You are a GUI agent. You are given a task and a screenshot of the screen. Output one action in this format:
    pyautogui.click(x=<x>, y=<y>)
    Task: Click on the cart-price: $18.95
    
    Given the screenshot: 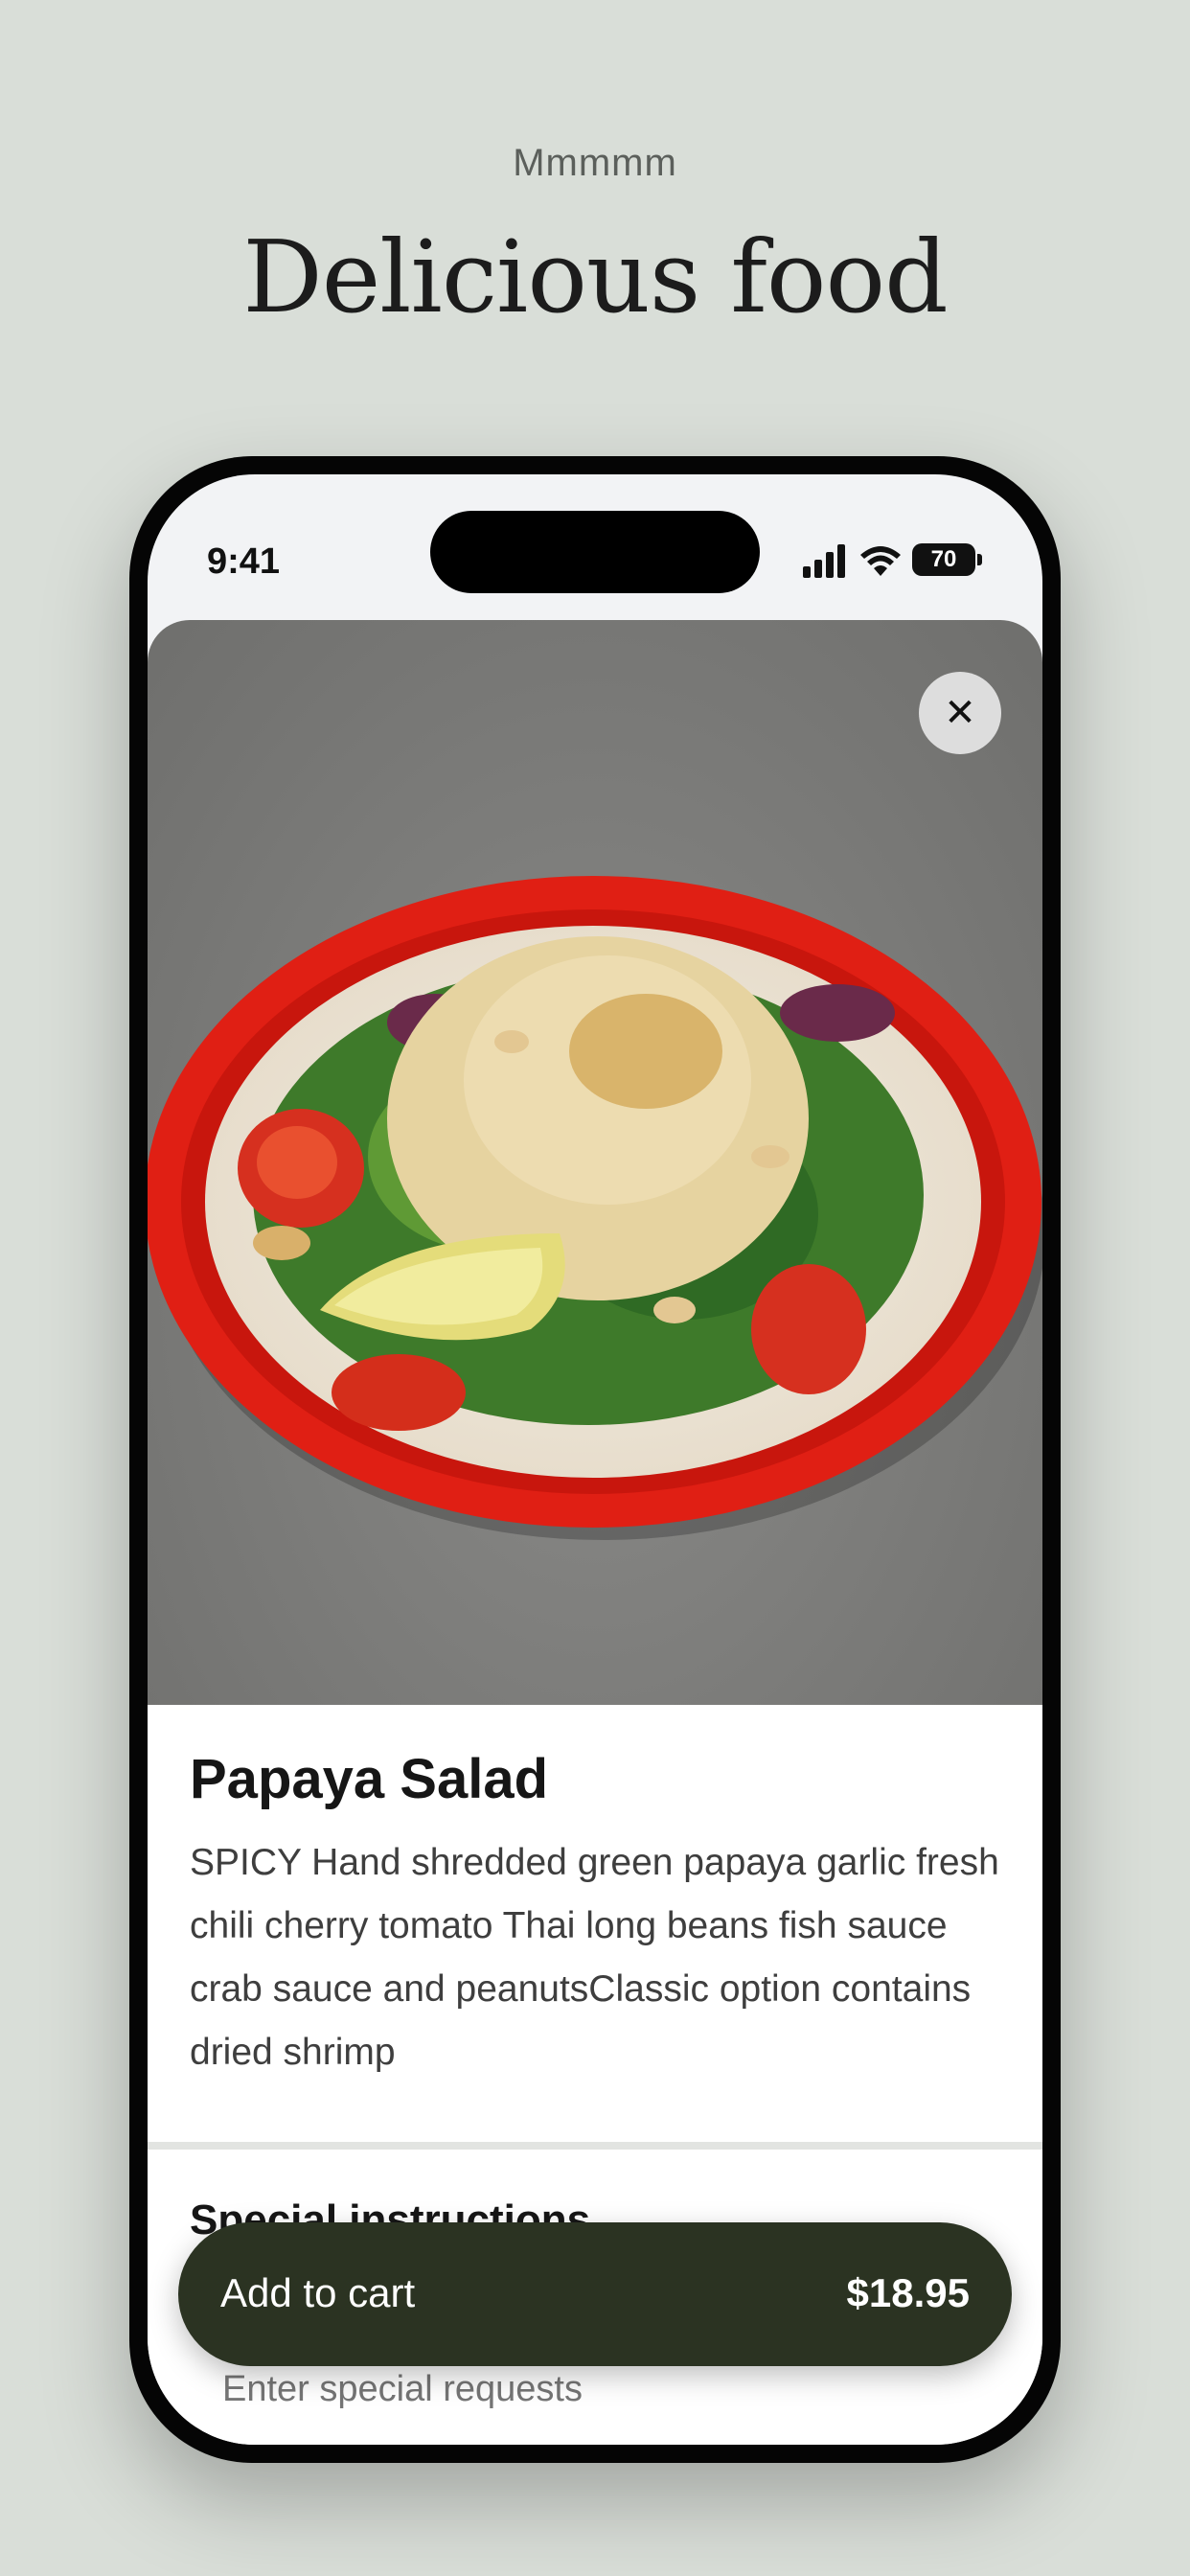 What is the action you would take?
    pyautogui.click(x=908, y=2292)
    